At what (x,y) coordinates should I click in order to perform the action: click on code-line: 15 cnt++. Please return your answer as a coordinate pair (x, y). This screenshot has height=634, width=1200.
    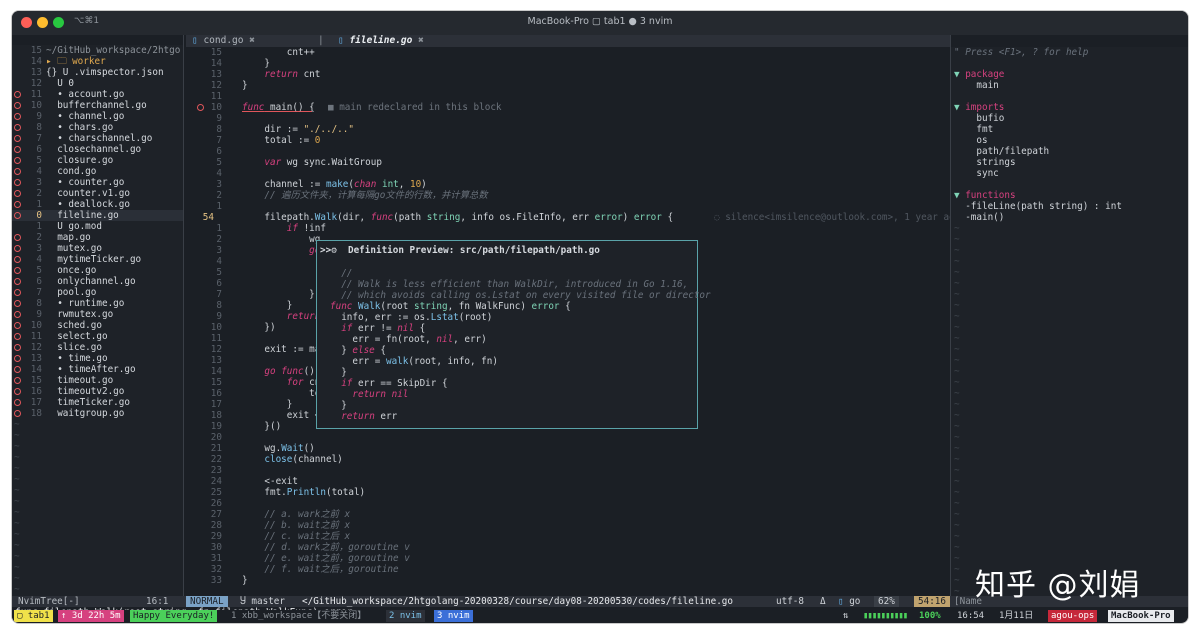
    Looking at the image, I should click on (568, 52).